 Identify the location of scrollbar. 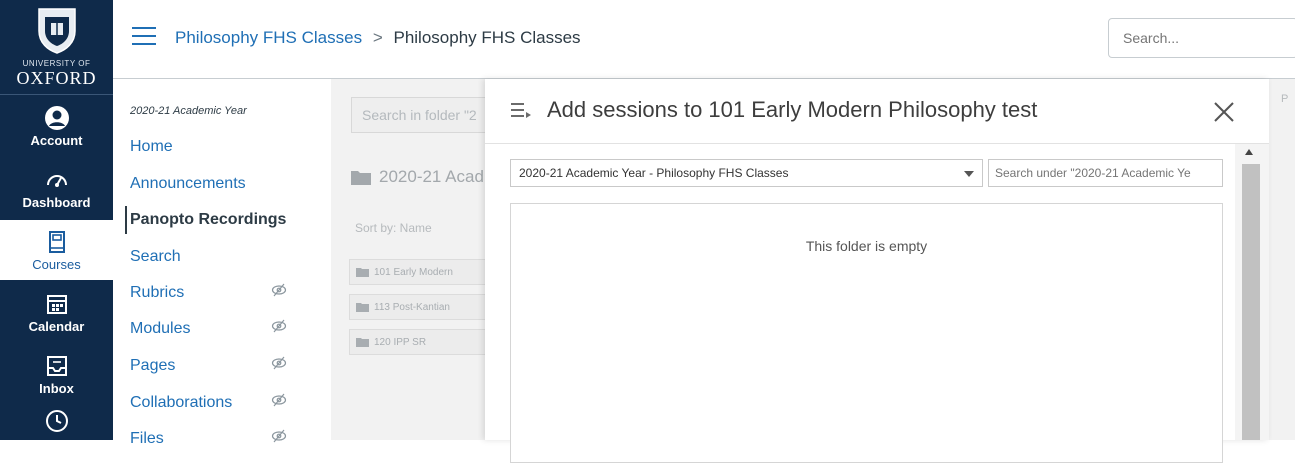
(1252, 292).